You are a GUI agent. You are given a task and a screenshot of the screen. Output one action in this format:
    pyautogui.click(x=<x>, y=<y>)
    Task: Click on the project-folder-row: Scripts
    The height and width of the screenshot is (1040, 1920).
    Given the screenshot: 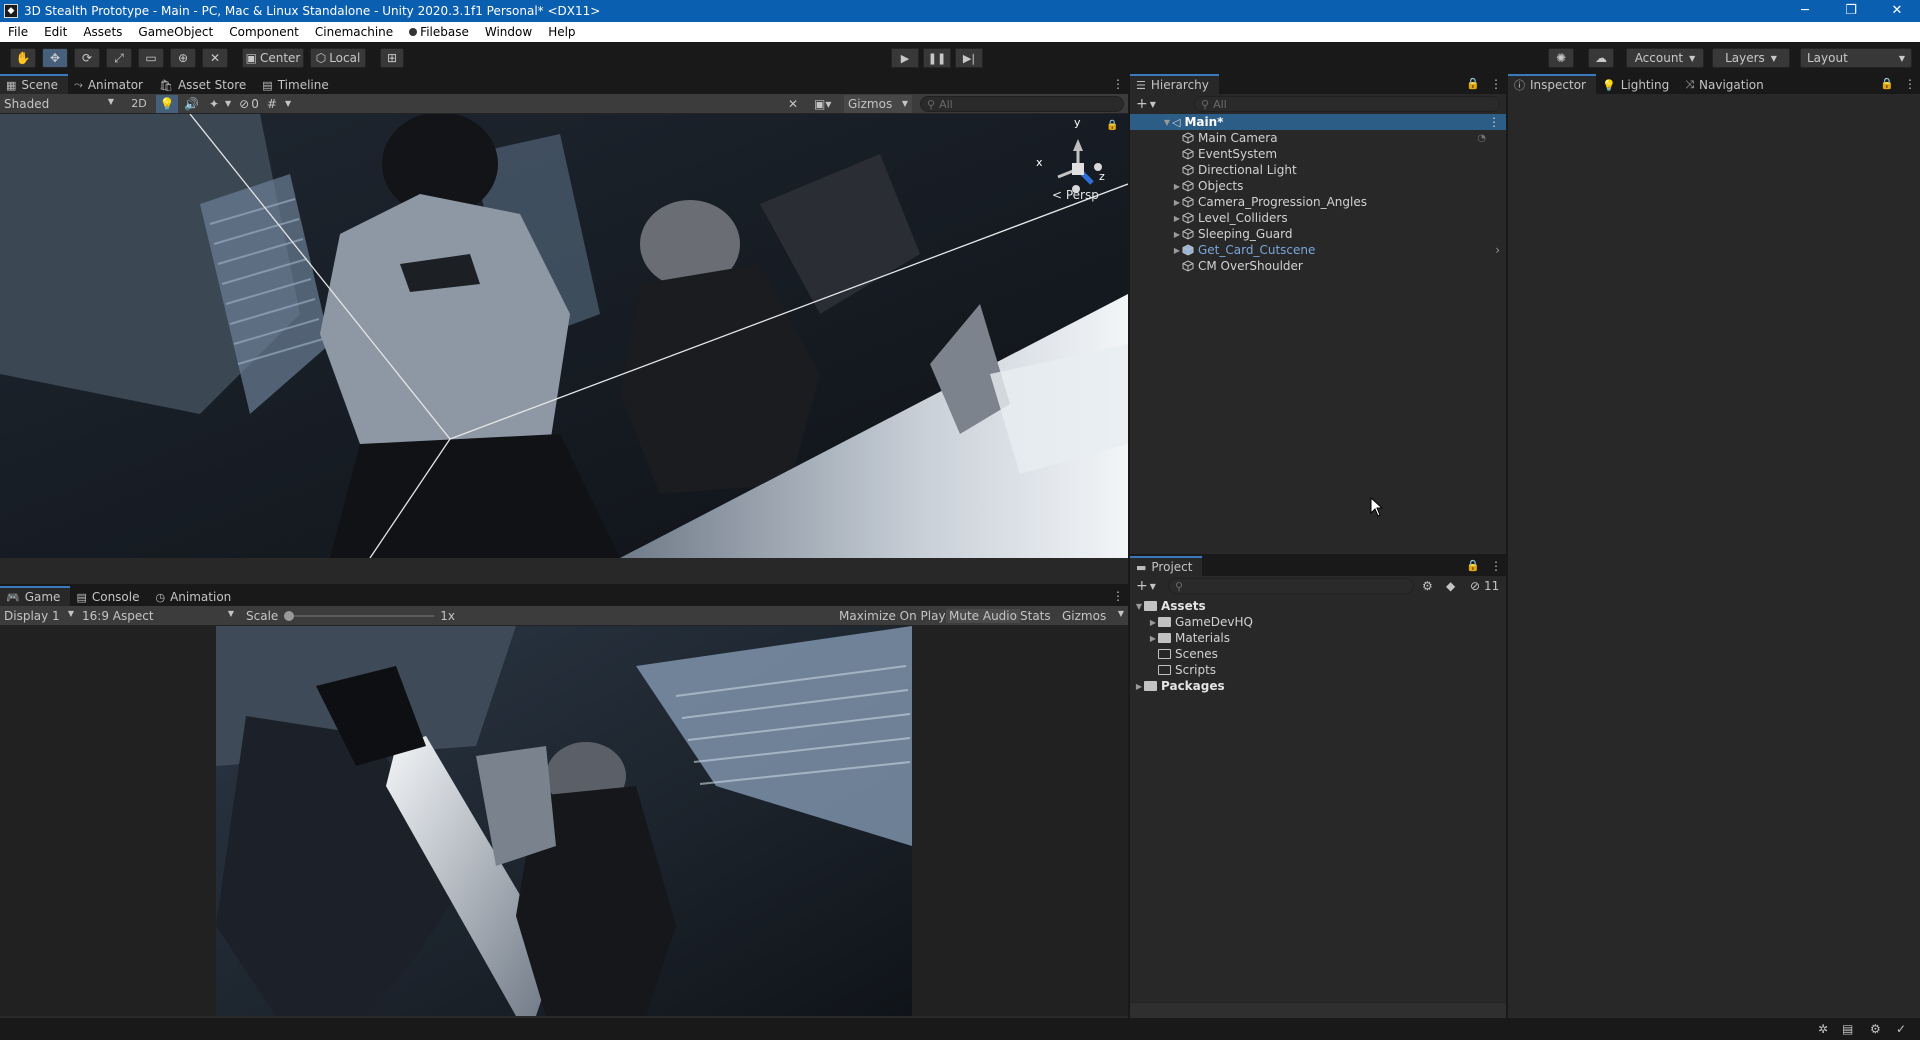 What is the action you would take?
    pyautogui.click(x=1318, y=670)
    